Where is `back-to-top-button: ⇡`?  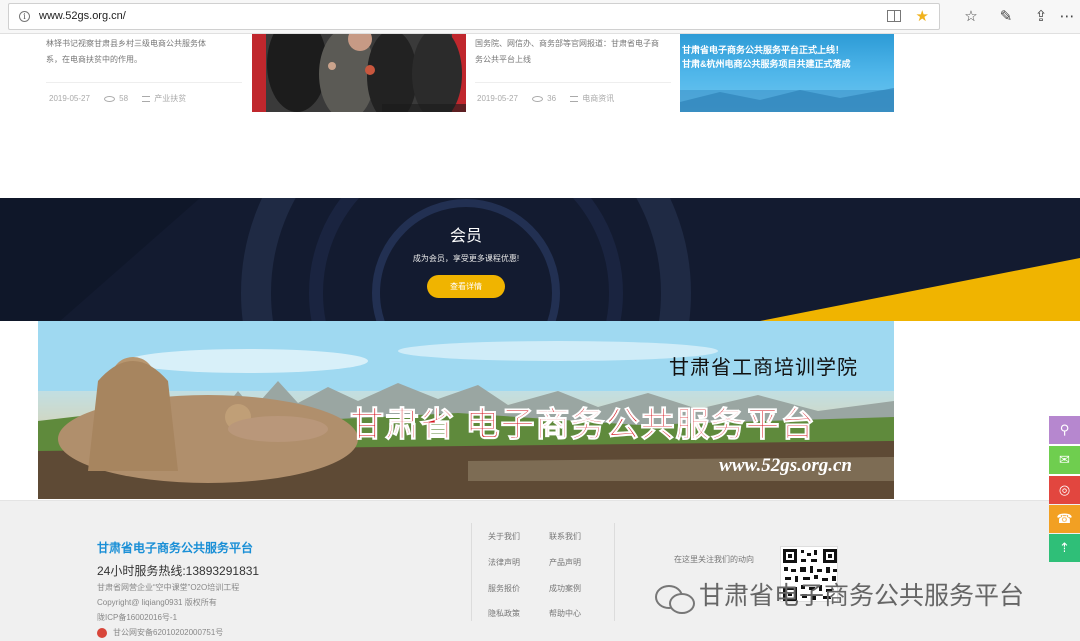
back-to-top-button: ⇡ is located at coordinates (1064, 548).